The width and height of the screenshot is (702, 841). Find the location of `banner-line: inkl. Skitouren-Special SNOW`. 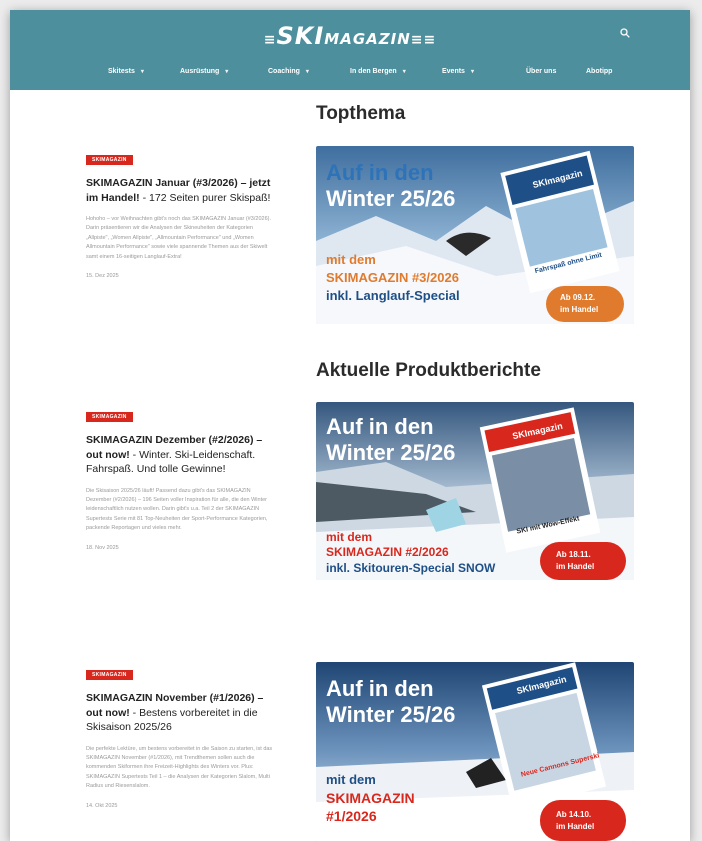

banner-line: inkl. Skitouren-Special SNOW is located at coordinates (411, 568).